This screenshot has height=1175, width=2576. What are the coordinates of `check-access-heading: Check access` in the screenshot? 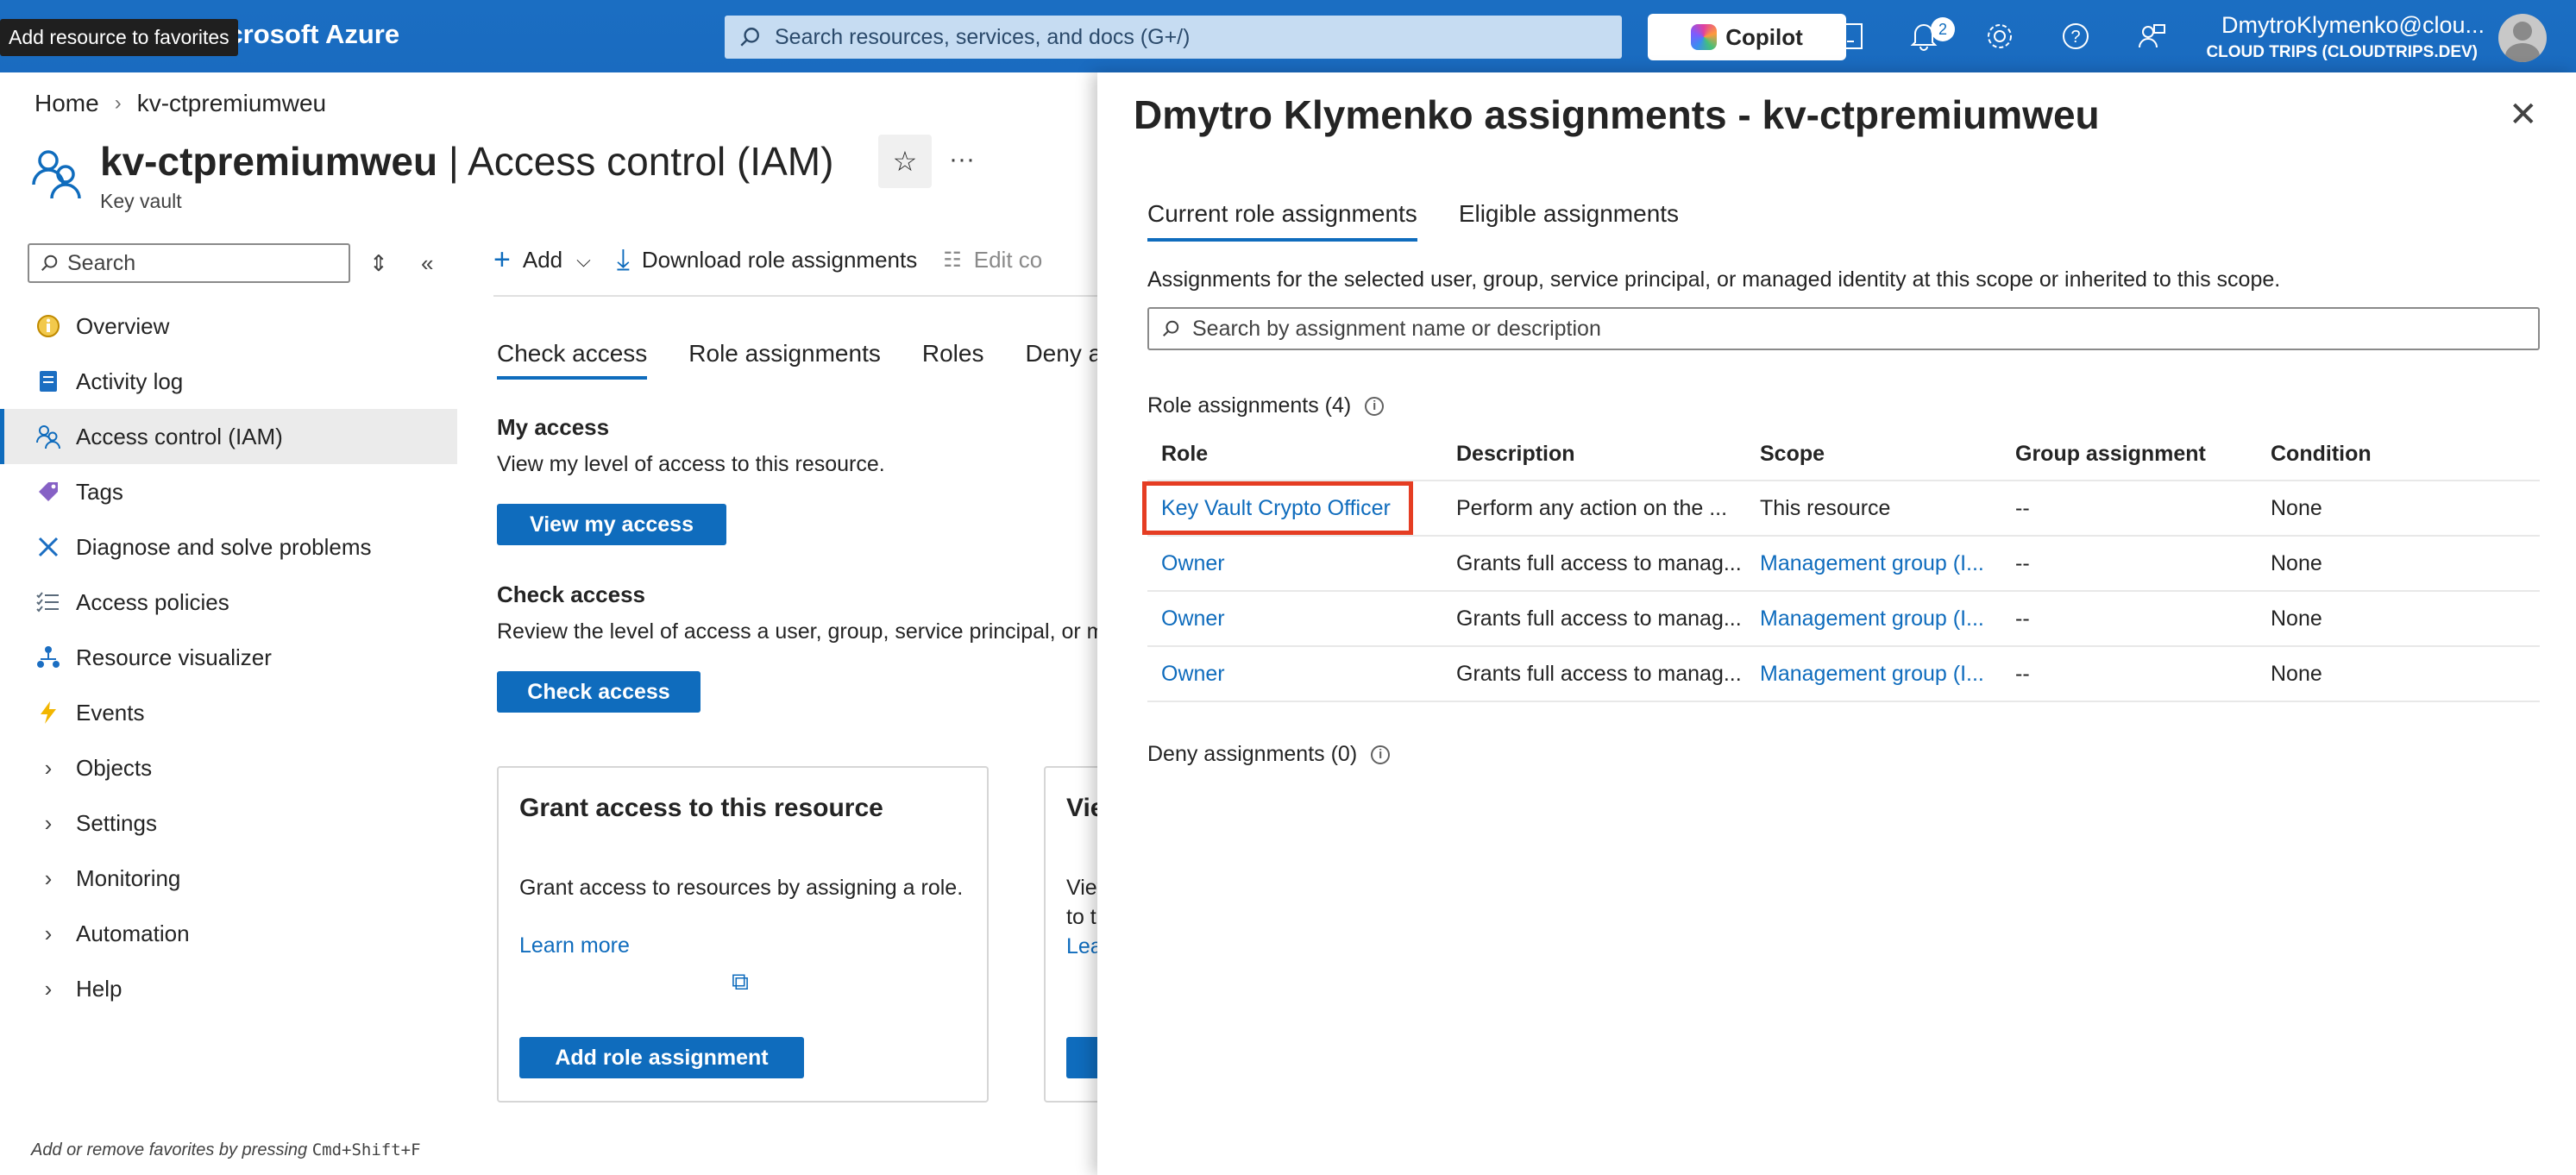 It's located at (571, 594).